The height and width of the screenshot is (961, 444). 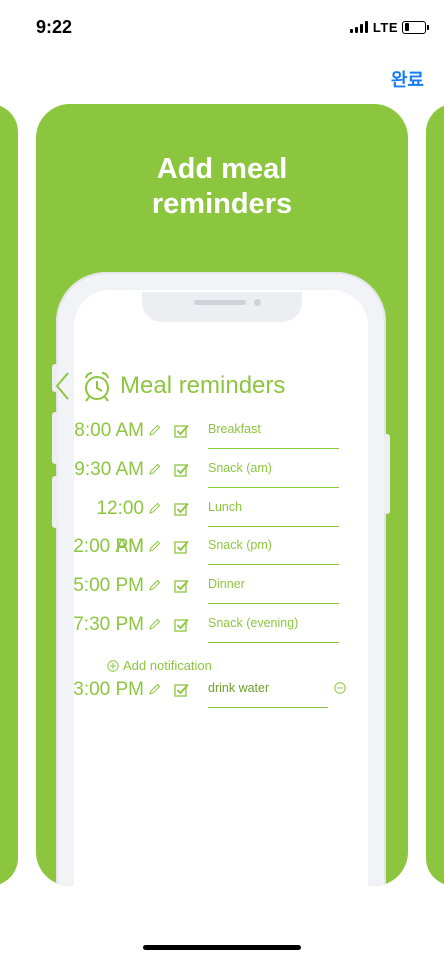 What do you see at coordinates (222, 186) in the screenshot?
I see `card-title: Add meal reminders` at bounding box center [222, 186].